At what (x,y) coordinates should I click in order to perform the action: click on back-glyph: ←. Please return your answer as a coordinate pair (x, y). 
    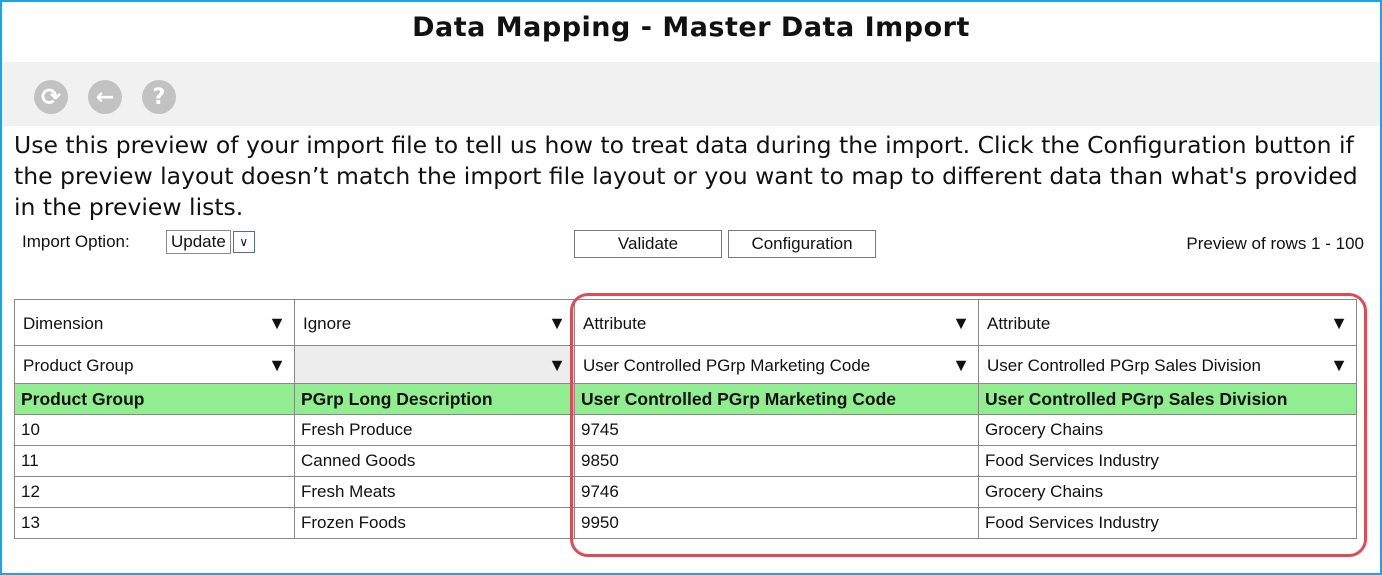
    Looking at the image, I should click on (105, 97).